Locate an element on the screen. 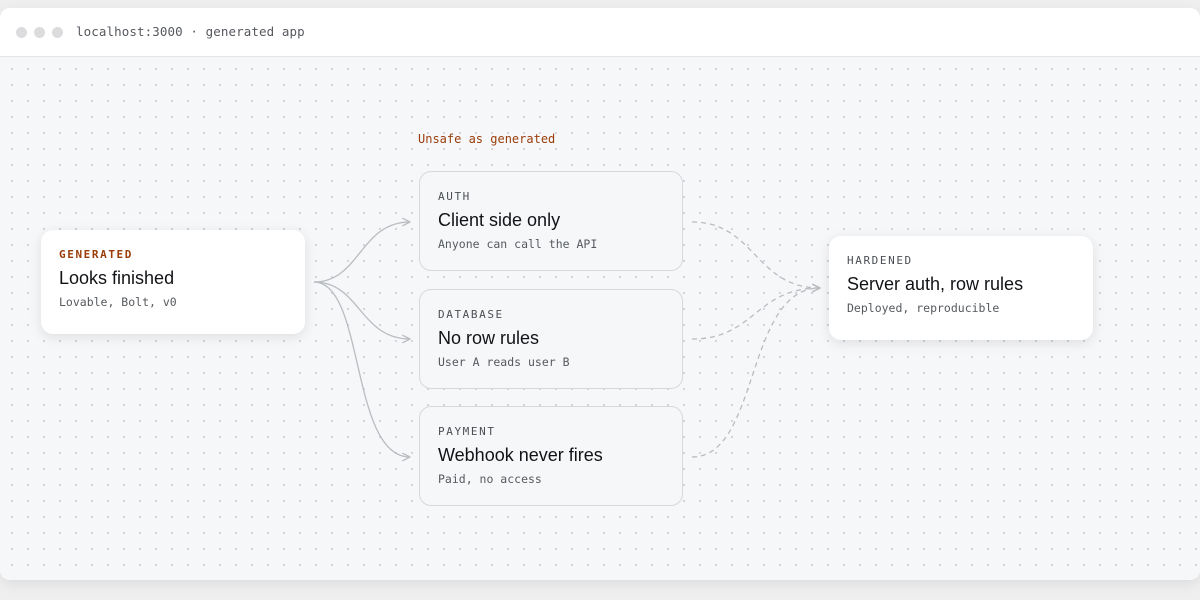 The image size is (1200, 600). node-kicker: AUTH is located at coordinates (454, 196).